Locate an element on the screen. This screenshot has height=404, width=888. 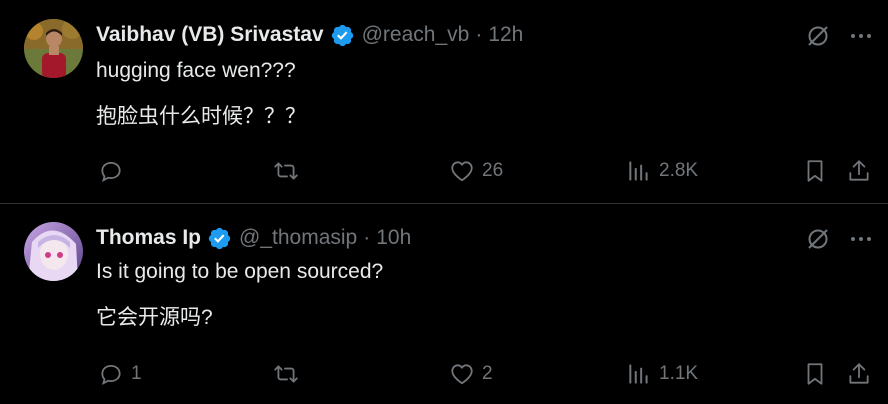
reply-button: 1 is located at coordinates (120, 374).